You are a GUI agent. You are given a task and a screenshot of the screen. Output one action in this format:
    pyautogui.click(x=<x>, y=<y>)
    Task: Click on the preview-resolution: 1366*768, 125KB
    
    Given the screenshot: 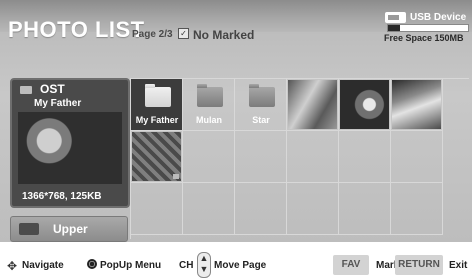 What is the action you would take?
    pyautogui.click(x=62, y=196)
    